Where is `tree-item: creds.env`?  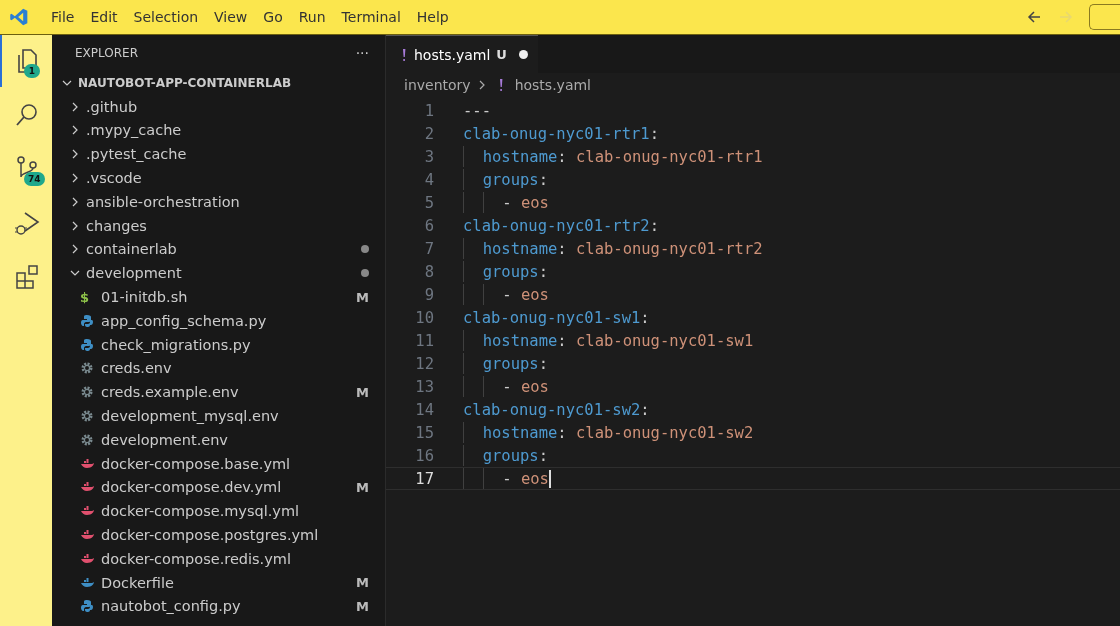
tree-item: creds.env is located at coordinates (218, 368).